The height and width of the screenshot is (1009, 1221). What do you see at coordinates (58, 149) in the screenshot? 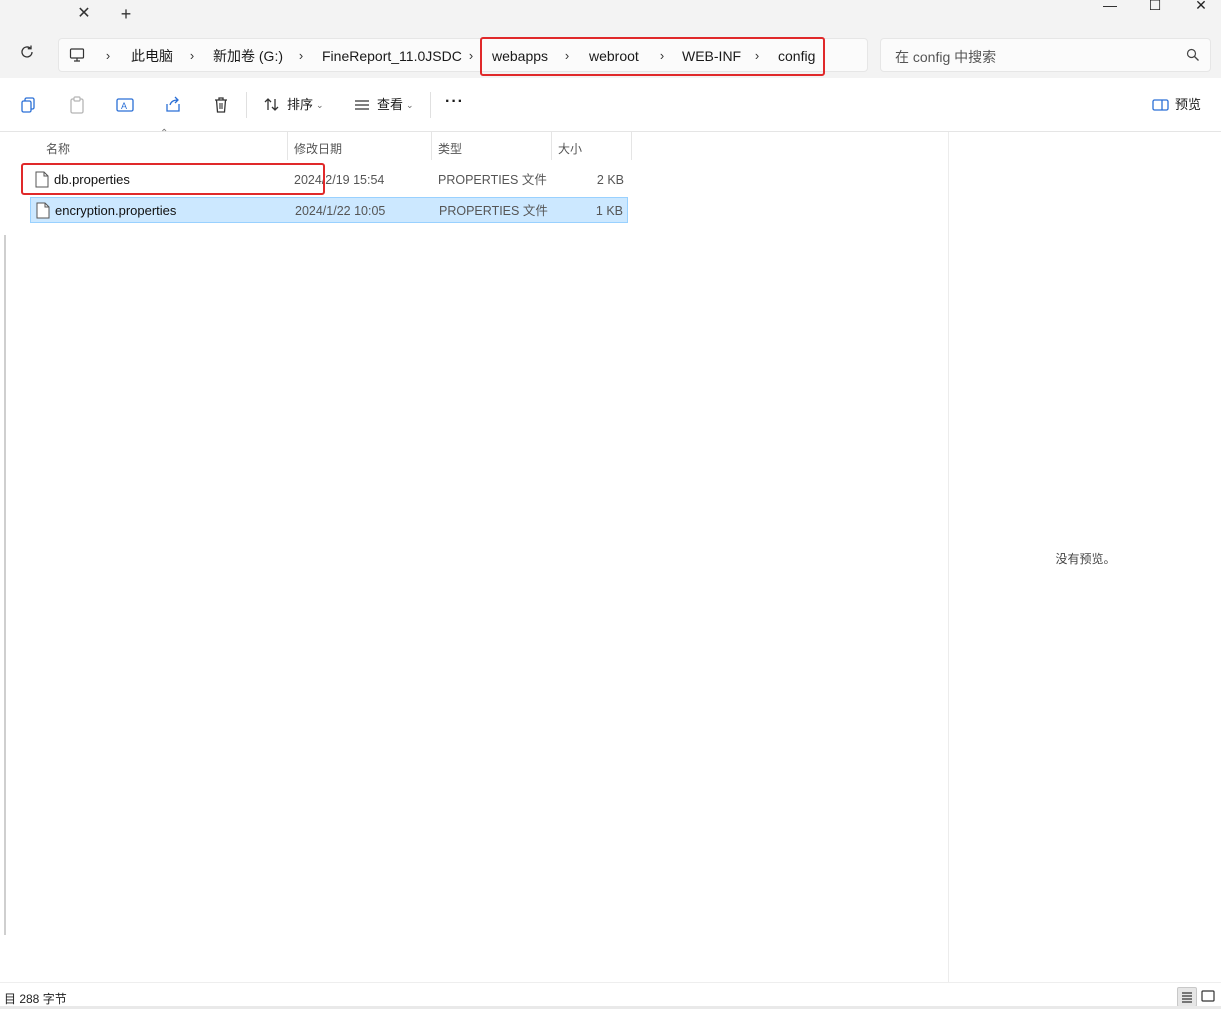
I see `column-header-name: 名称` at bounding box center [58, 149].